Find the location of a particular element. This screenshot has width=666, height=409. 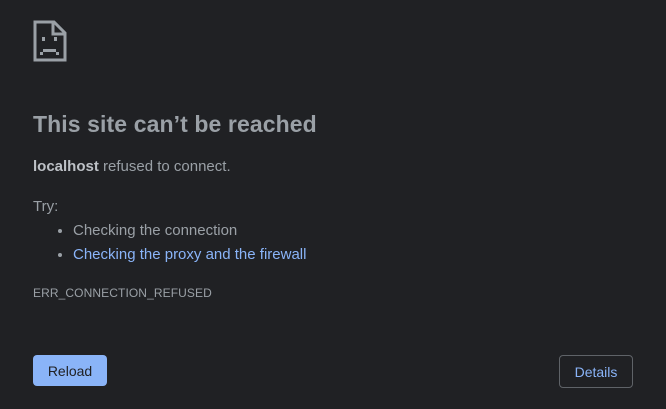

error-summary: localhost refused to connect. is located at coordinates (132, 166).